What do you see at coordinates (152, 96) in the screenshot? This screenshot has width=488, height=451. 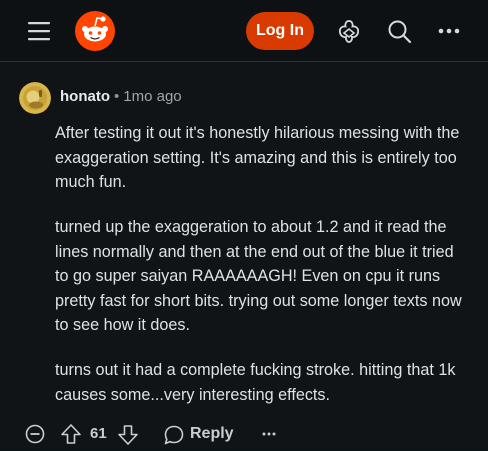 I see `comment-timestamp: 1mo ago` at bounding box center [152, 96].